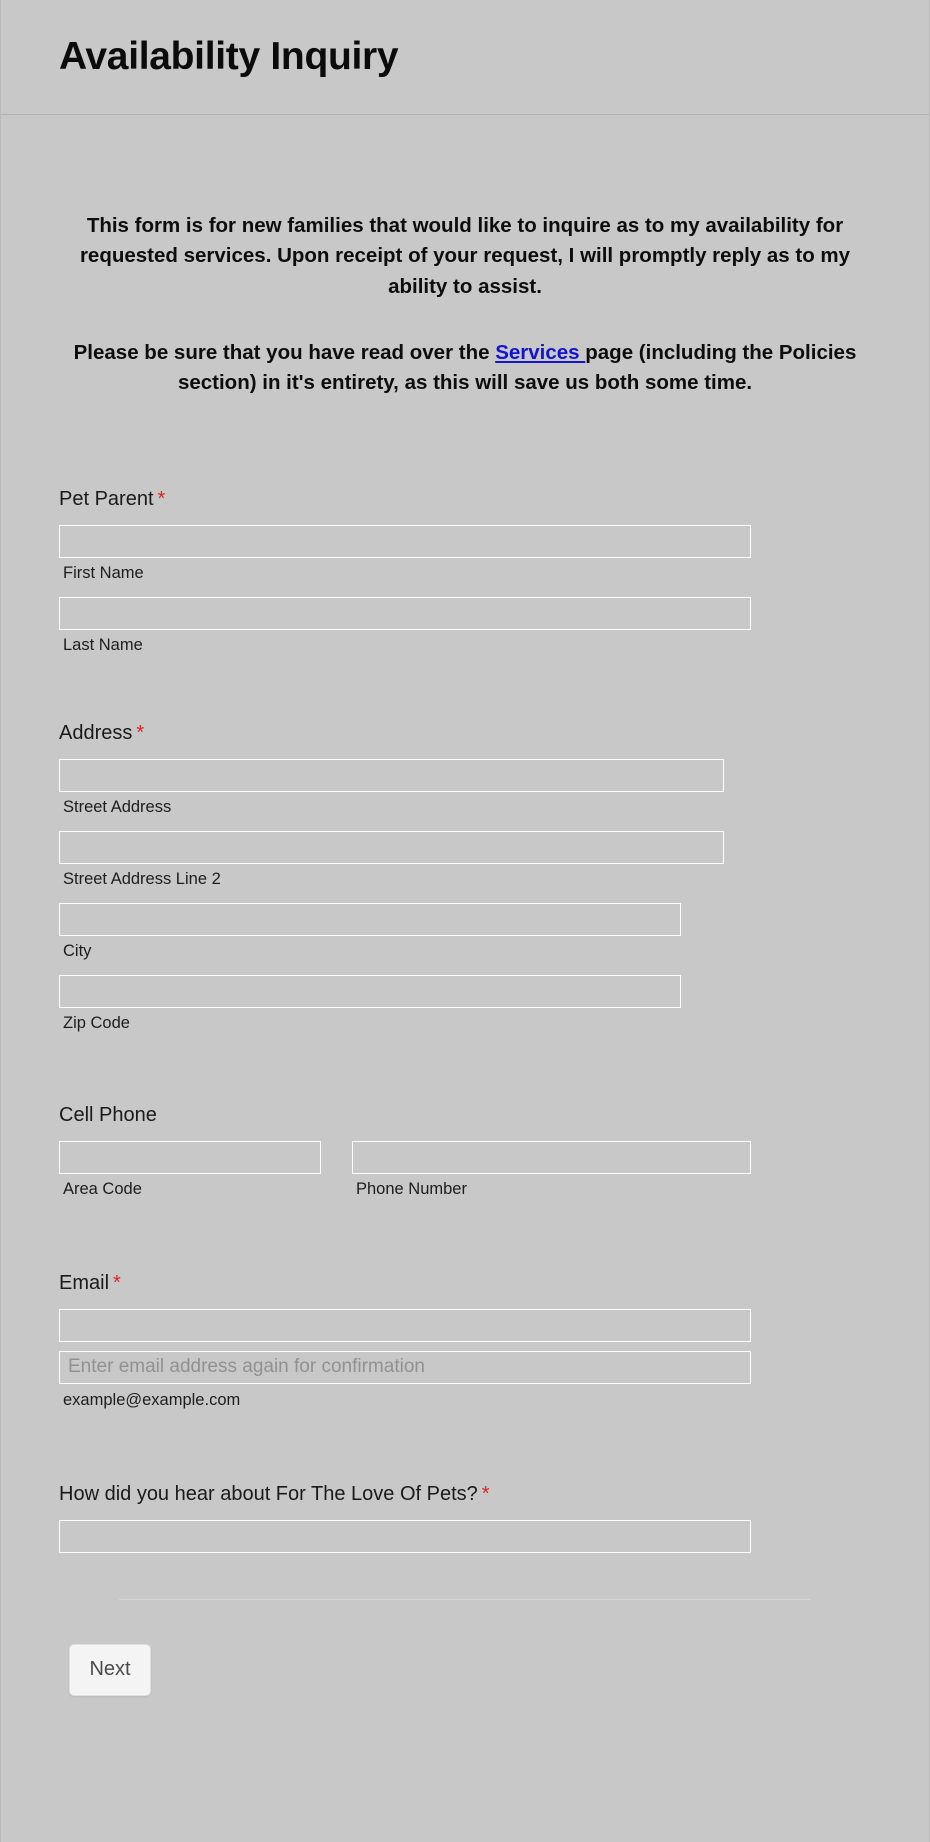 The height and width of the screenshot is (1842, 930). I want to click on address-label: Address *, so click(465, 733).